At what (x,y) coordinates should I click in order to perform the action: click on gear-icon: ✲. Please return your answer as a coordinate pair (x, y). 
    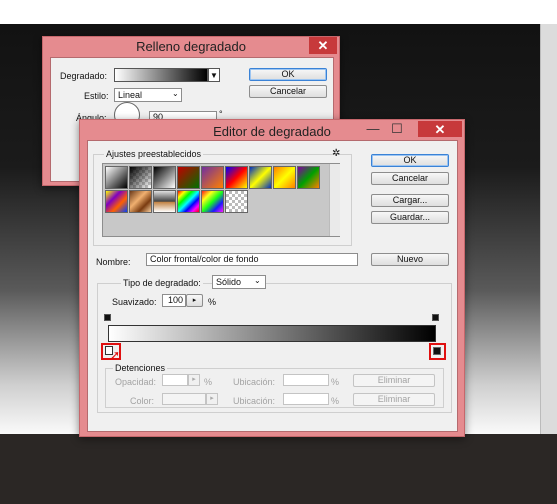
    Looking at the image, I should click on (336, 153).